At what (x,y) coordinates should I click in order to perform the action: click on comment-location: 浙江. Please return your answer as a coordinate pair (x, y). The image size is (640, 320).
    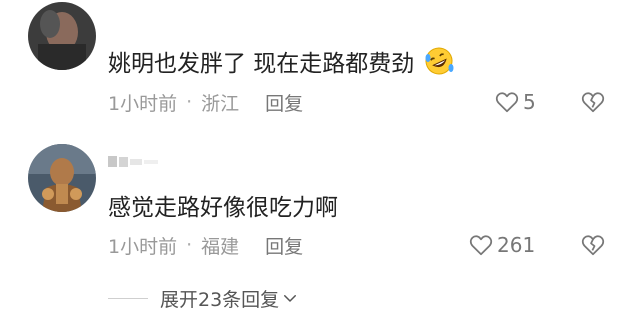
    Looking at the image, I should click on (220, 103).